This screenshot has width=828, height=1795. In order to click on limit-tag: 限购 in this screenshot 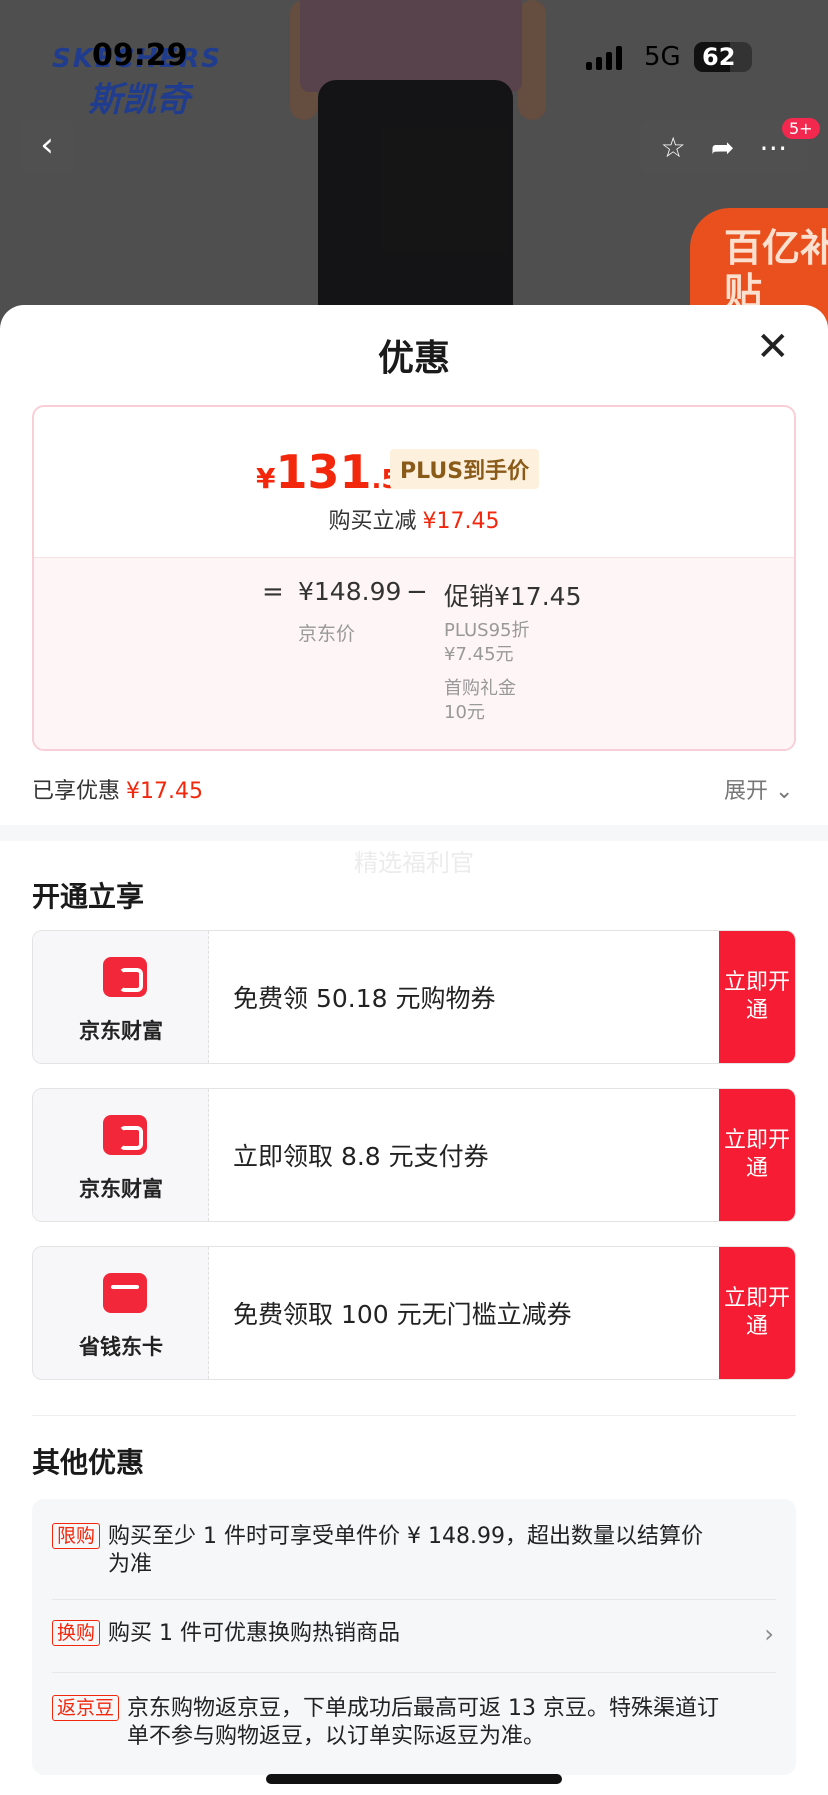, I will do `click(76, 1536)`.